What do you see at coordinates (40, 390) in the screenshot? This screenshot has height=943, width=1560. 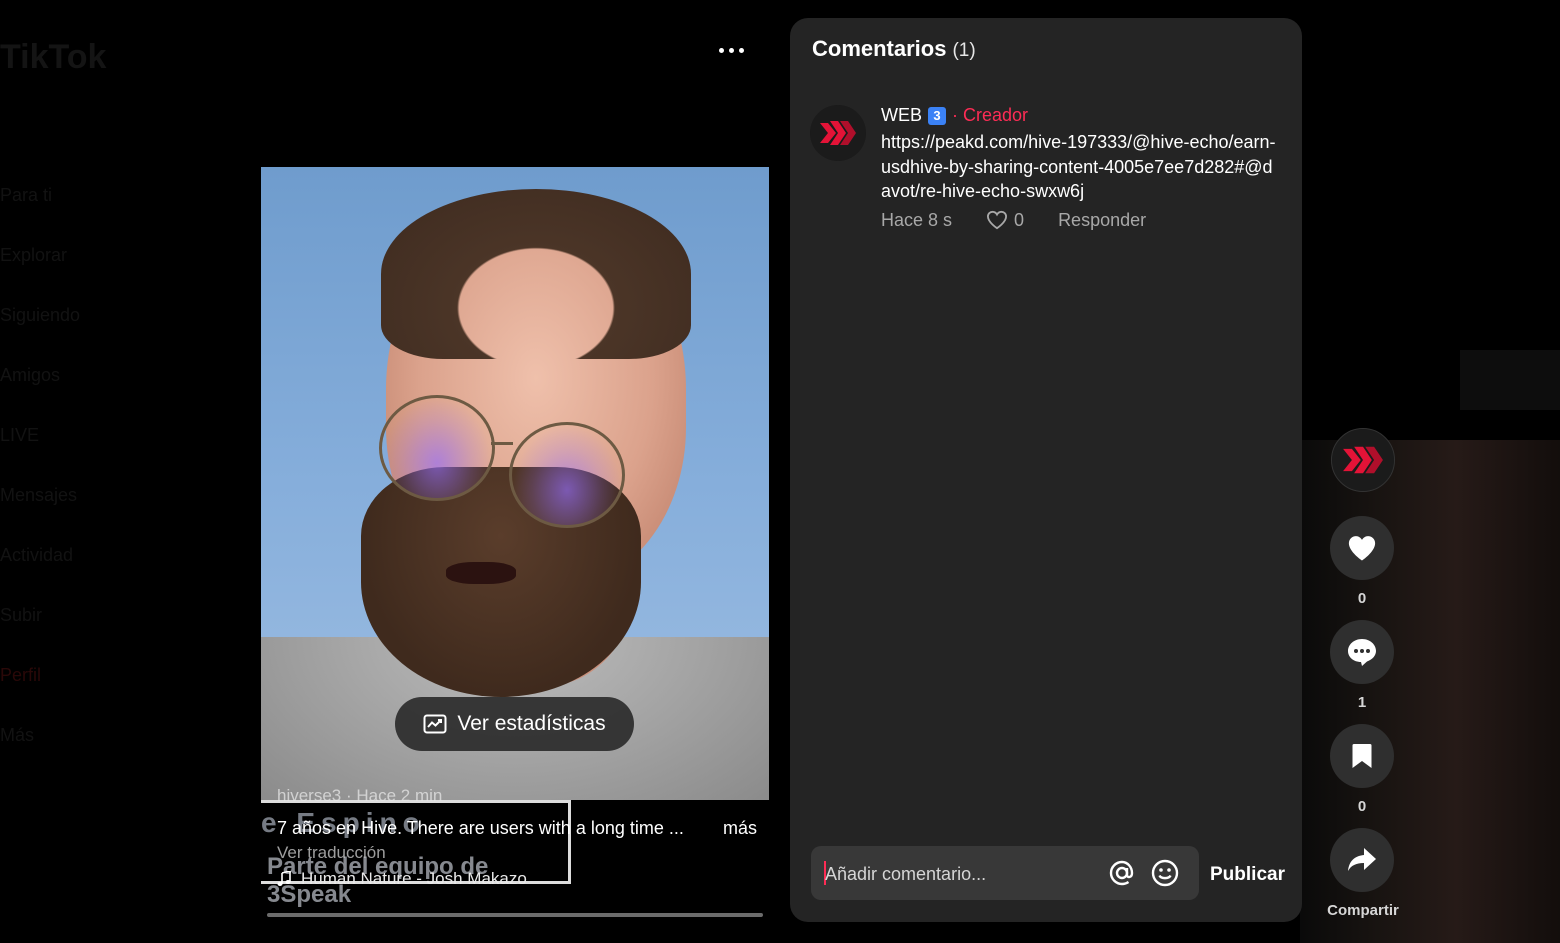 I see `sidebar-item-amigos: Amigos` at bounding box center [40, 390].